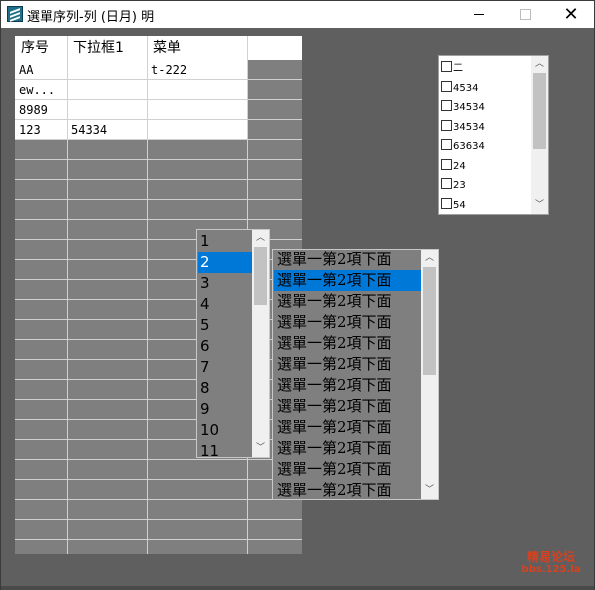 This screenshot has width=595, height=590. I want to click on close-button: ✕, so click(571, 14).